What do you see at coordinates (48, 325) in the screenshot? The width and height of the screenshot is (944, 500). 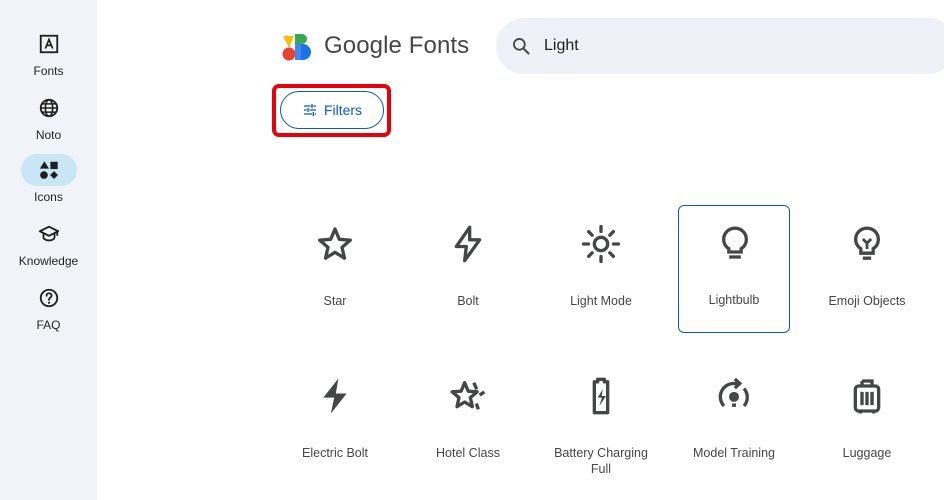 I see `sidebar-item-label: FAQ` at bounding box center [48, 325].